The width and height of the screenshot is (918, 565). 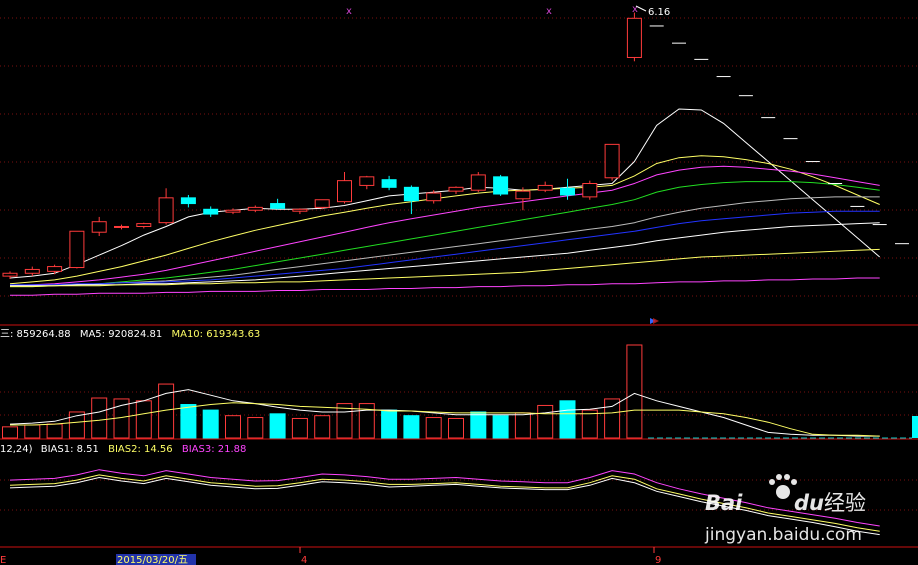 I want to click on volume-legend-ma10: MA10: 619343.63, so click(x=215, y=334).